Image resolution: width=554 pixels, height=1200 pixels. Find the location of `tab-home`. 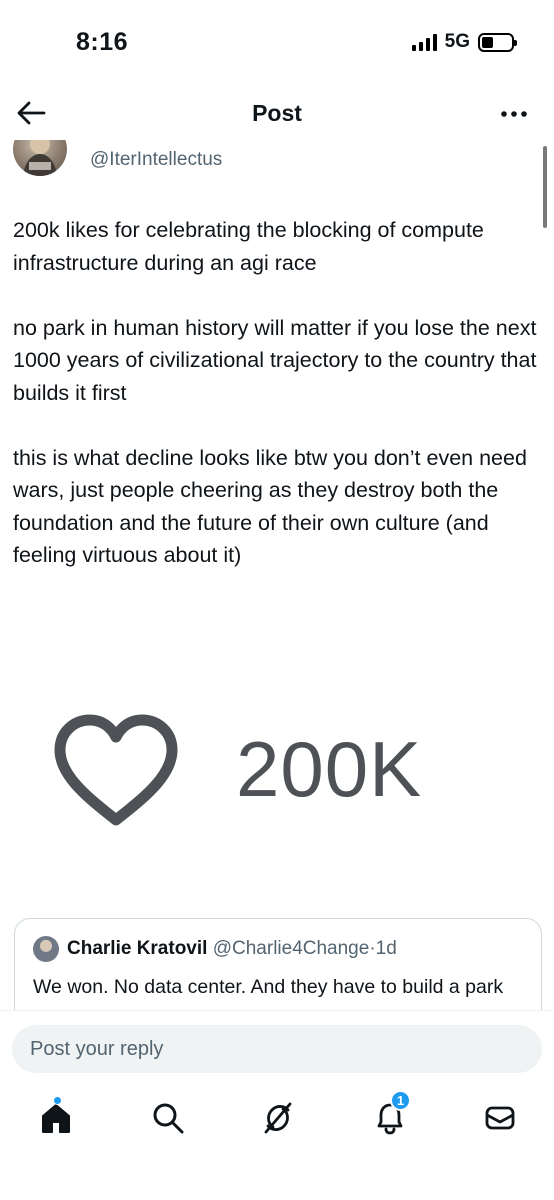

tab-home is located at coordinates (56, 1117).